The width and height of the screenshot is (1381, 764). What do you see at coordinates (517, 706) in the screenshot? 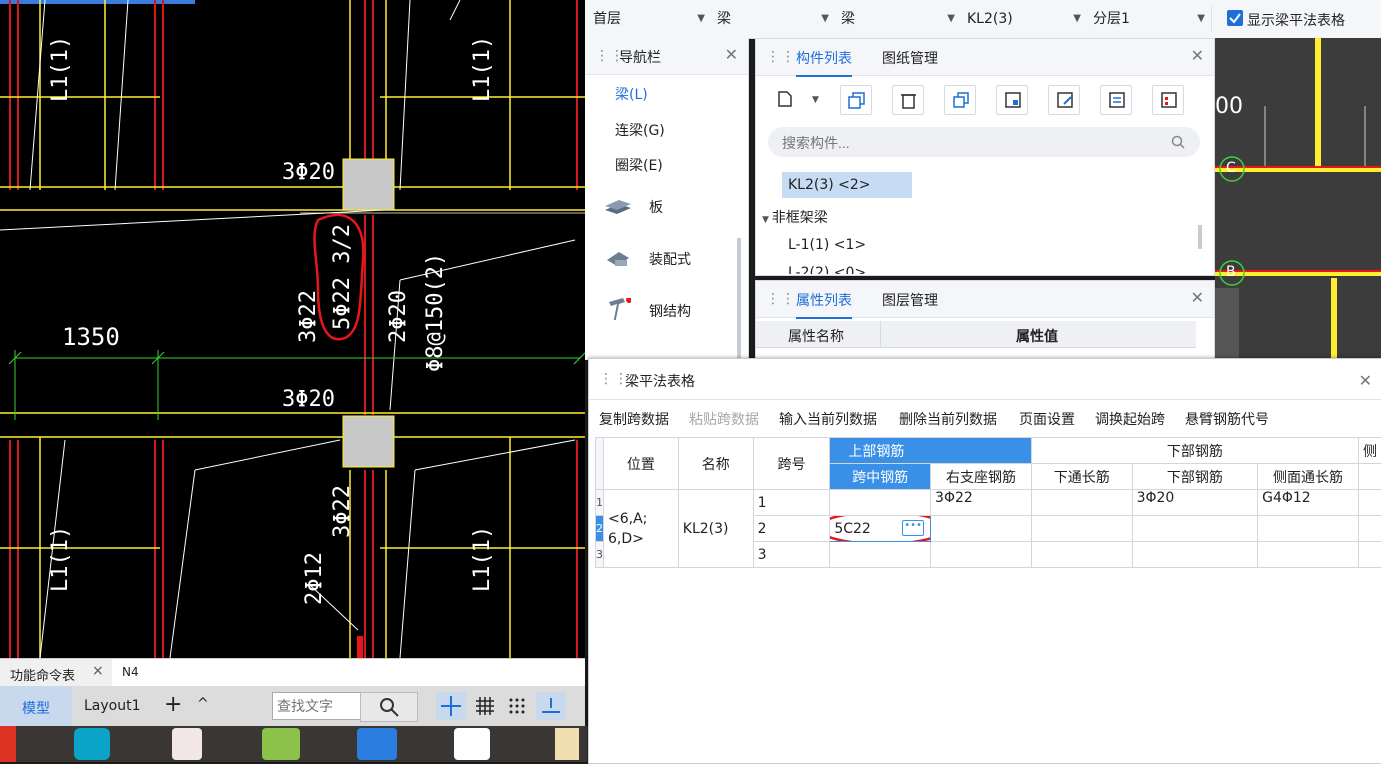
I see `dot-grid-icon` at bounding box center [517, 706].